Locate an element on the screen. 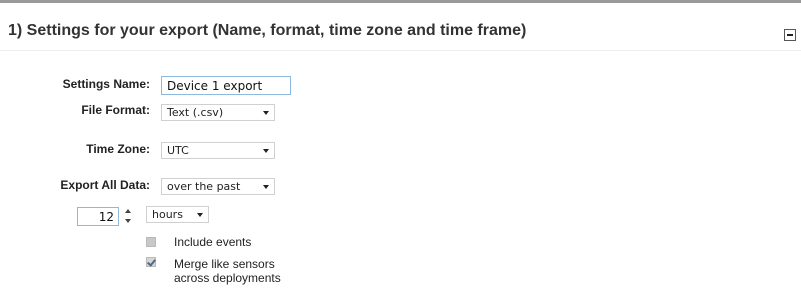  decrement-arrow-icon is located at coordinates (128, 221).